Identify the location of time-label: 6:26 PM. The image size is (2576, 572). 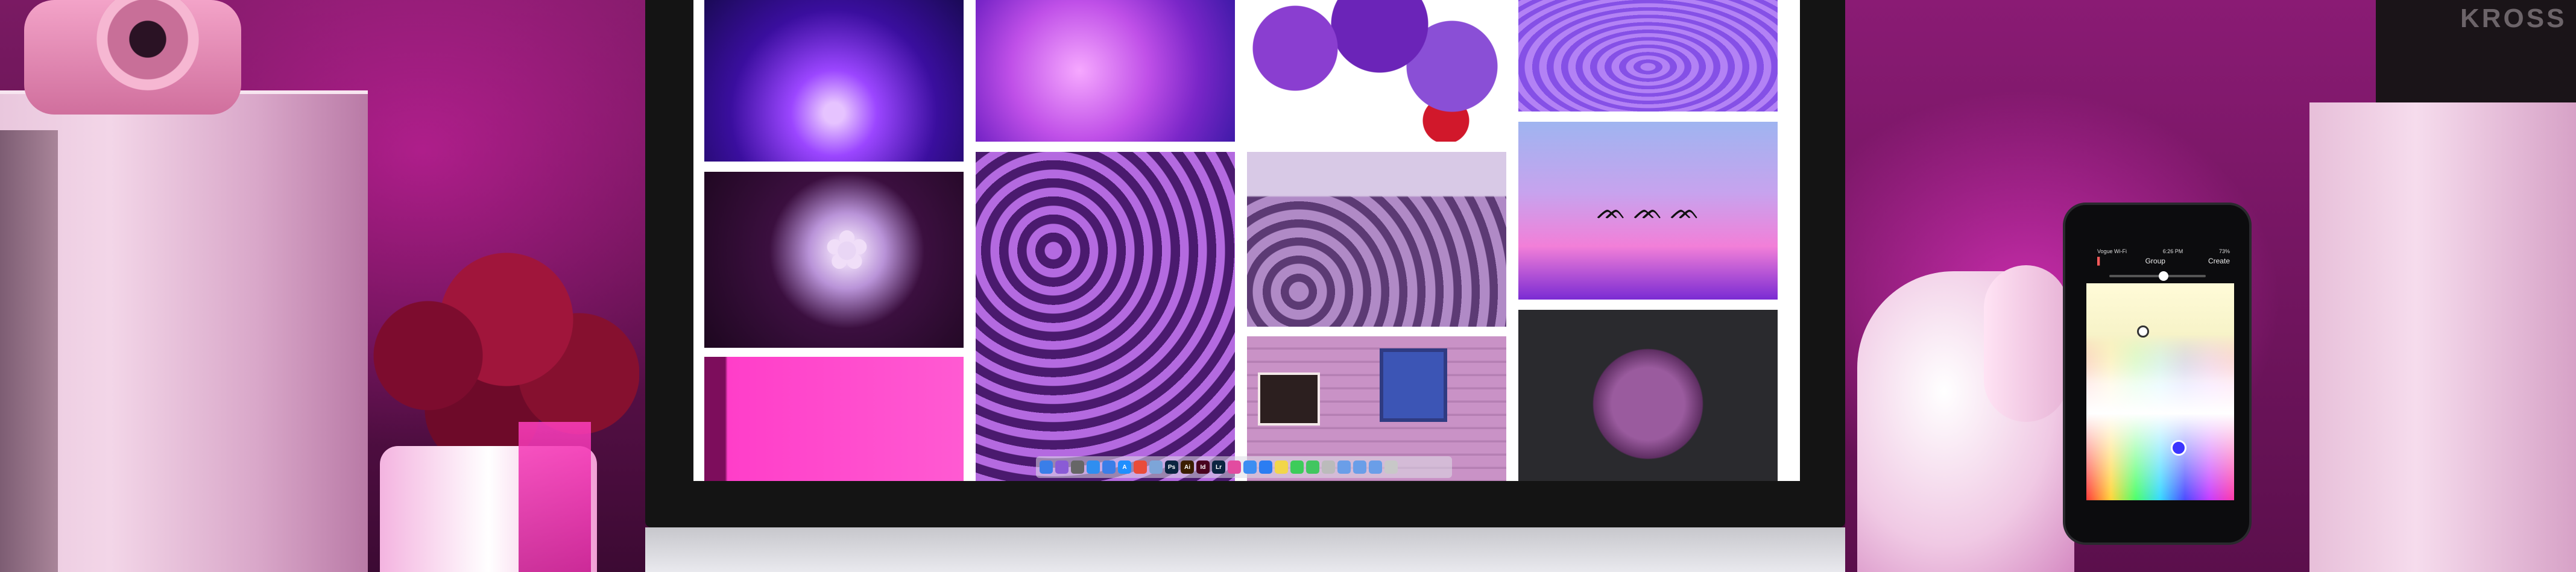
(2172, 251).